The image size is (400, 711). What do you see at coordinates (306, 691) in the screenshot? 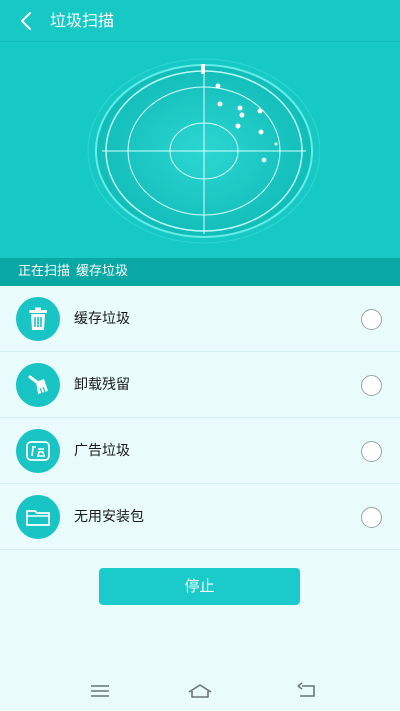
I see `back-arrow-icon` at bounding box center [306, 691].